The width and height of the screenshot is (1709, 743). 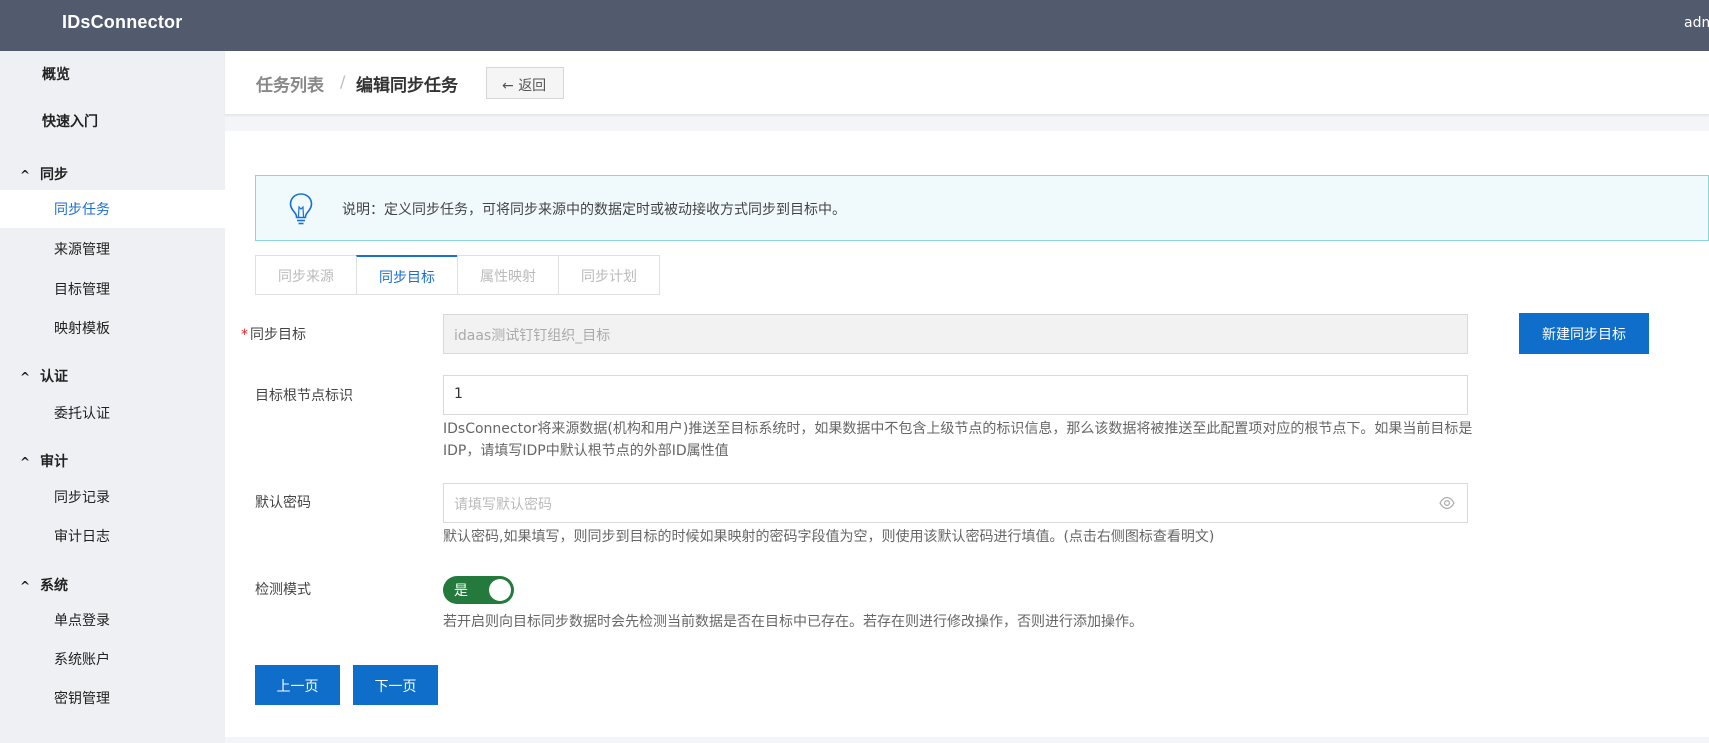 I want to click on tab-attribute-mapping: 属性映射, so click(x=508, y=275).